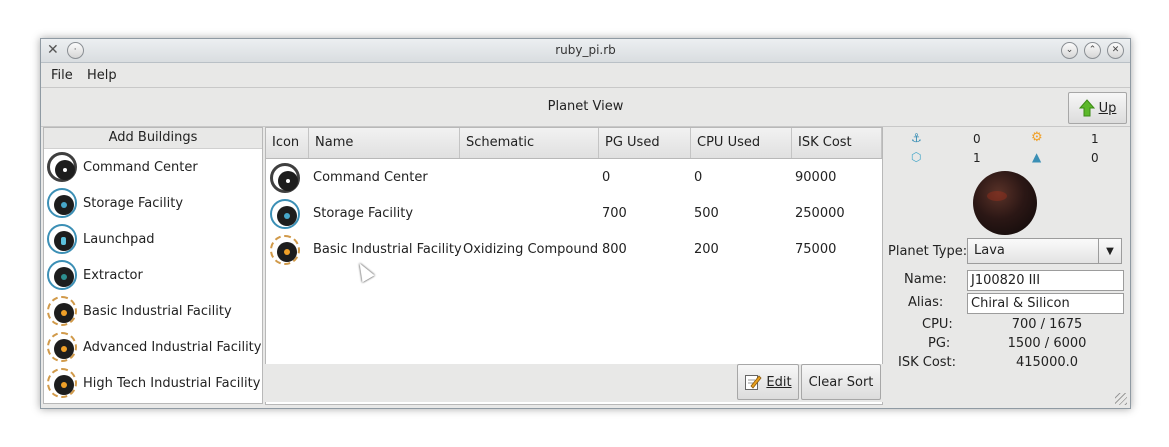 The width and height of the screenshot is (1169, 447). I want to click on column-header-cpu-used: CPU Used, so click(741, 143).